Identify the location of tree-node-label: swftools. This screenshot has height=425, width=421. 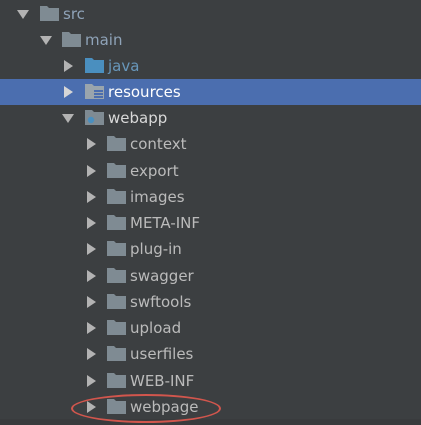
(161, 302).